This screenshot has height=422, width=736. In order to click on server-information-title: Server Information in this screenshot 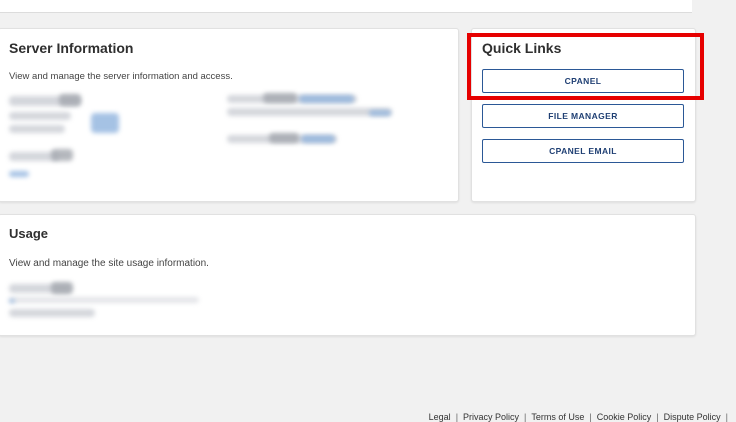, I will do `click(71, 48)`.